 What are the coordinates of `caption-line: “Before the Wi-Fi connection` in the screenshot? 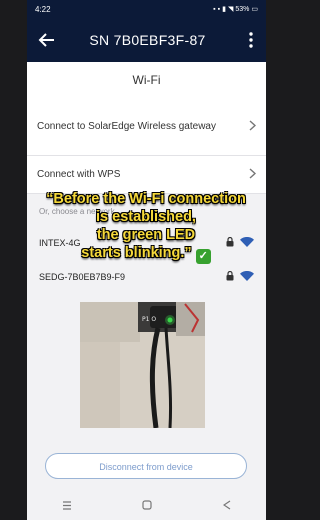 It's located at (146, 199).